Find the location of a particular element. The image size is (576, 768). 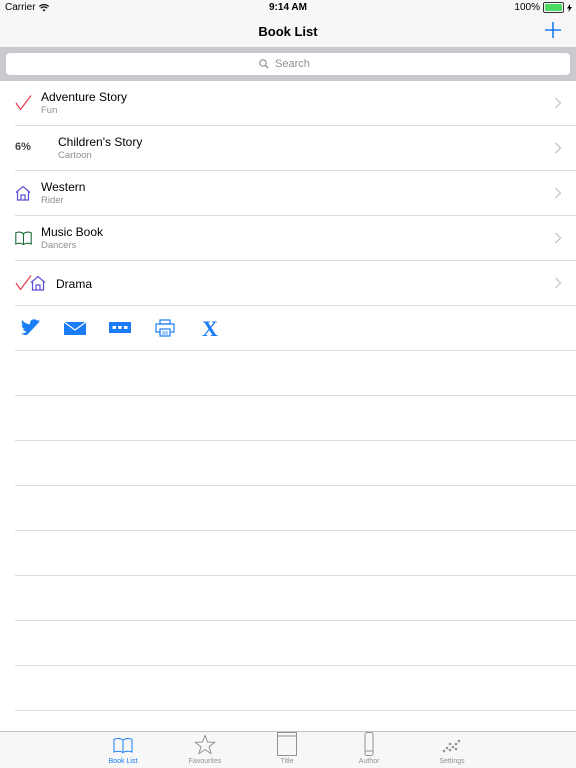

svg-text: X is located at coordinates (210, 328).